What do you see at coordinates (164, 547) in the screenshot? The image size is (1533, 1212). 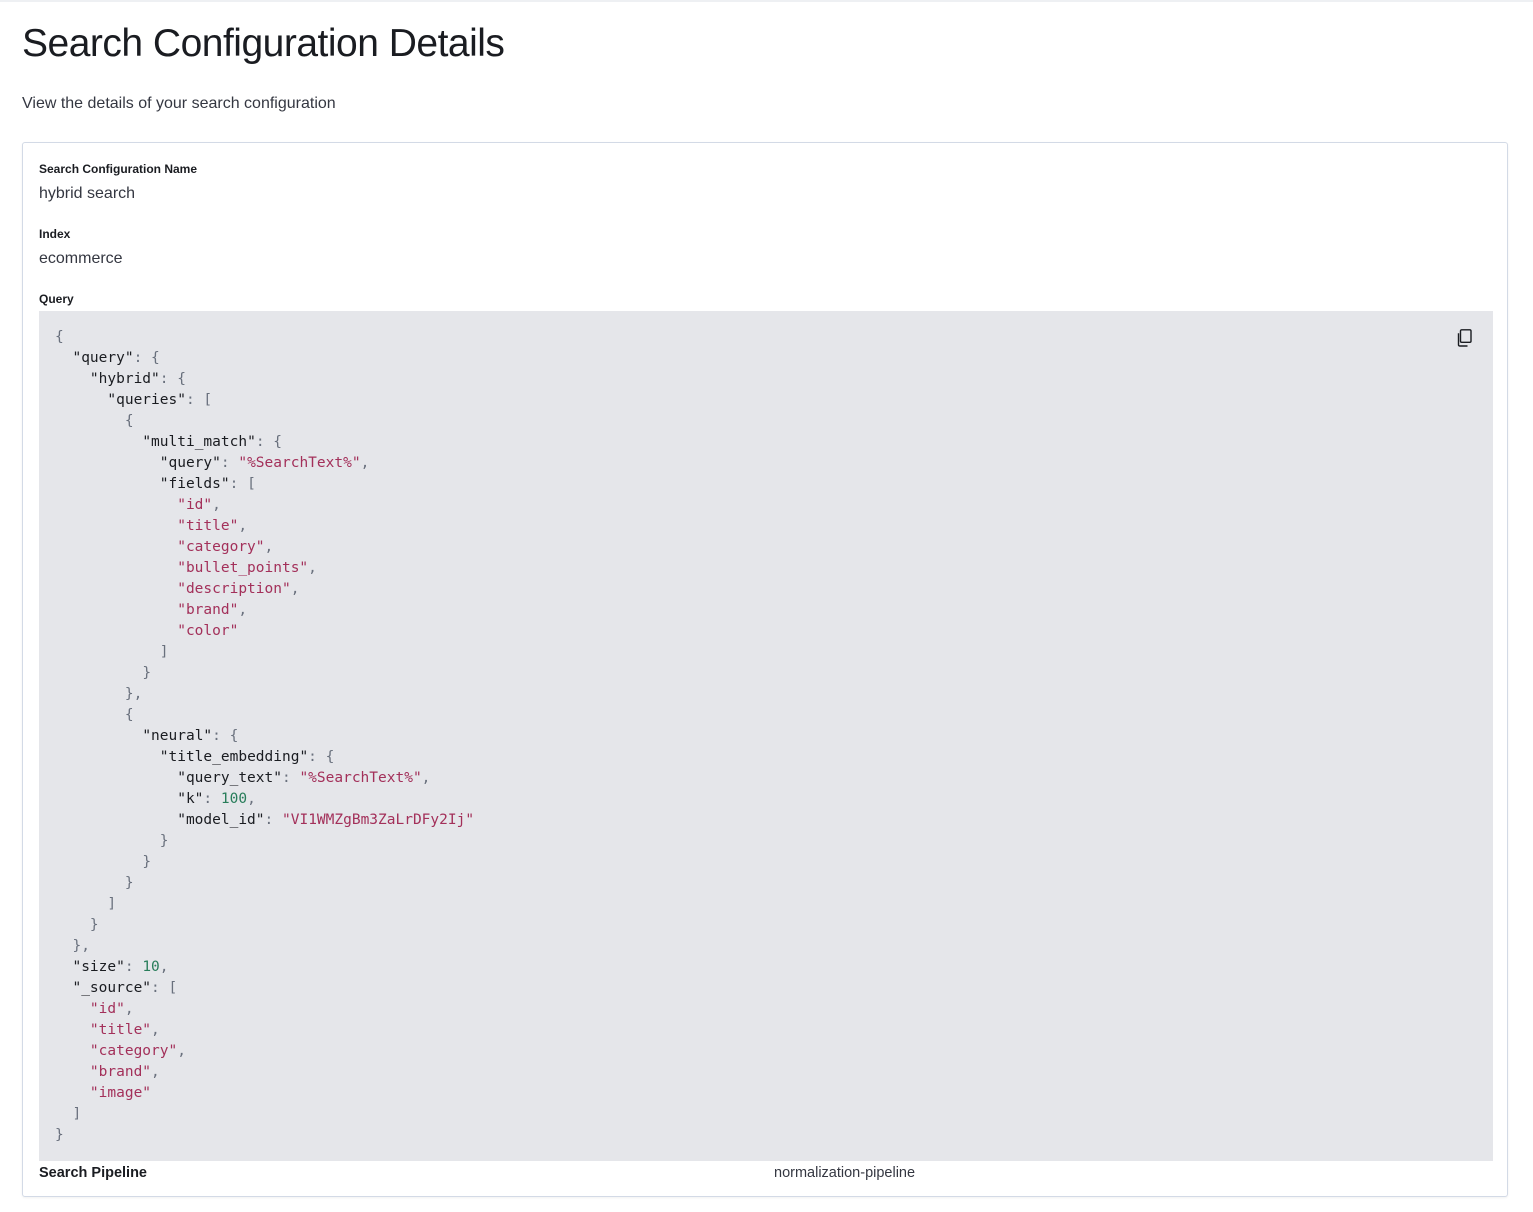 I see `code-line: "category",` at bounding box center [164, 547].